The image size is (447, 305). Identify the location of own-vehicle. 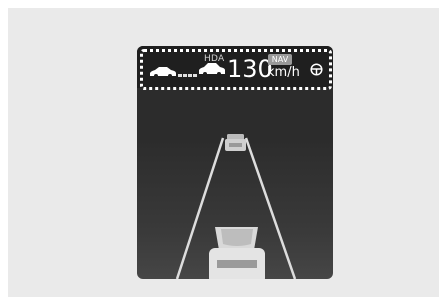
(237, 253).